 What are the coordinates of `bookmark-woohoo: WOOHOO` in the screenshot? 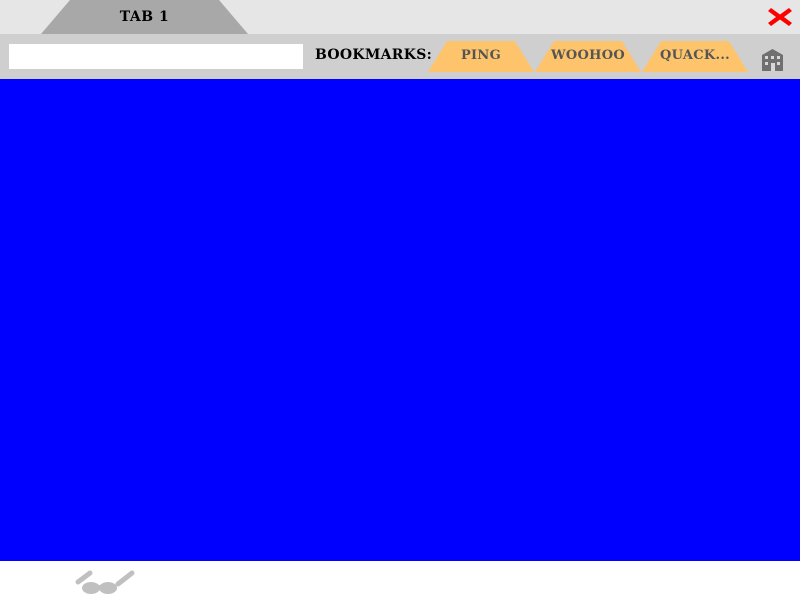 It's located at (588, 56).